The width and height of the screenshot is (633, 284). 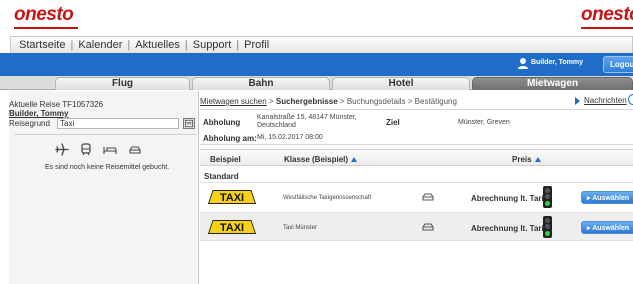 What do you see at coordinates (98, 149) in the screenshot?
I see `travel-mode-icons` at bounding box center [98, 149].